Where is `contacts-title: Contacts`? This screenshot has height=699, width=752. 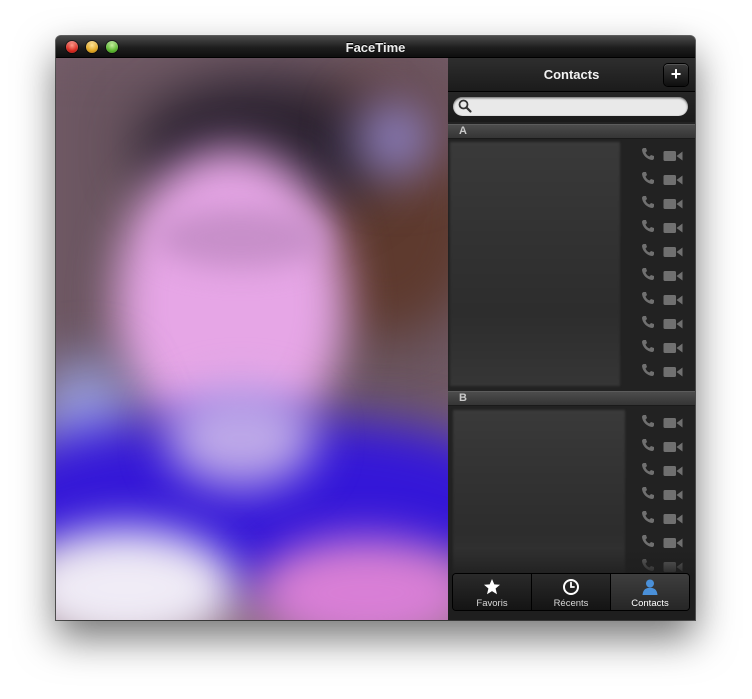 contacts-title: Contacts is located at coordinates (571, 74).